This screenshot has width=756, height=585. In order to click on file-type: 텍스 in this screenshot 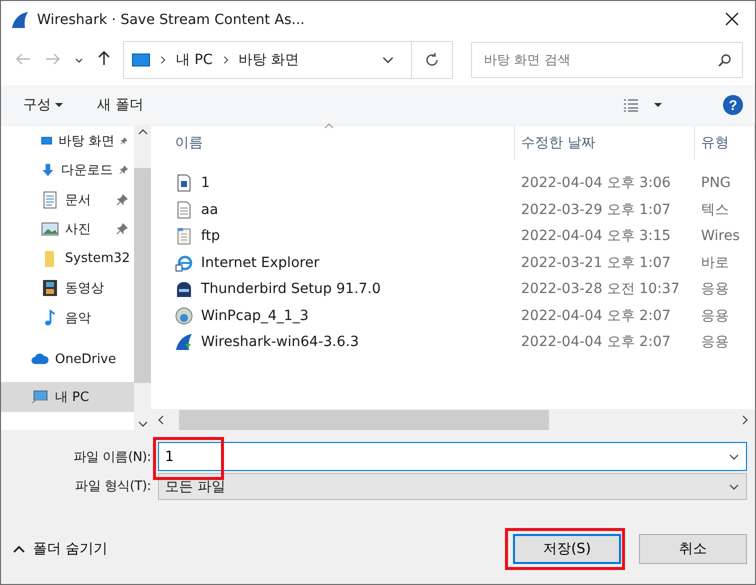, I will do `click(715, 209)`.